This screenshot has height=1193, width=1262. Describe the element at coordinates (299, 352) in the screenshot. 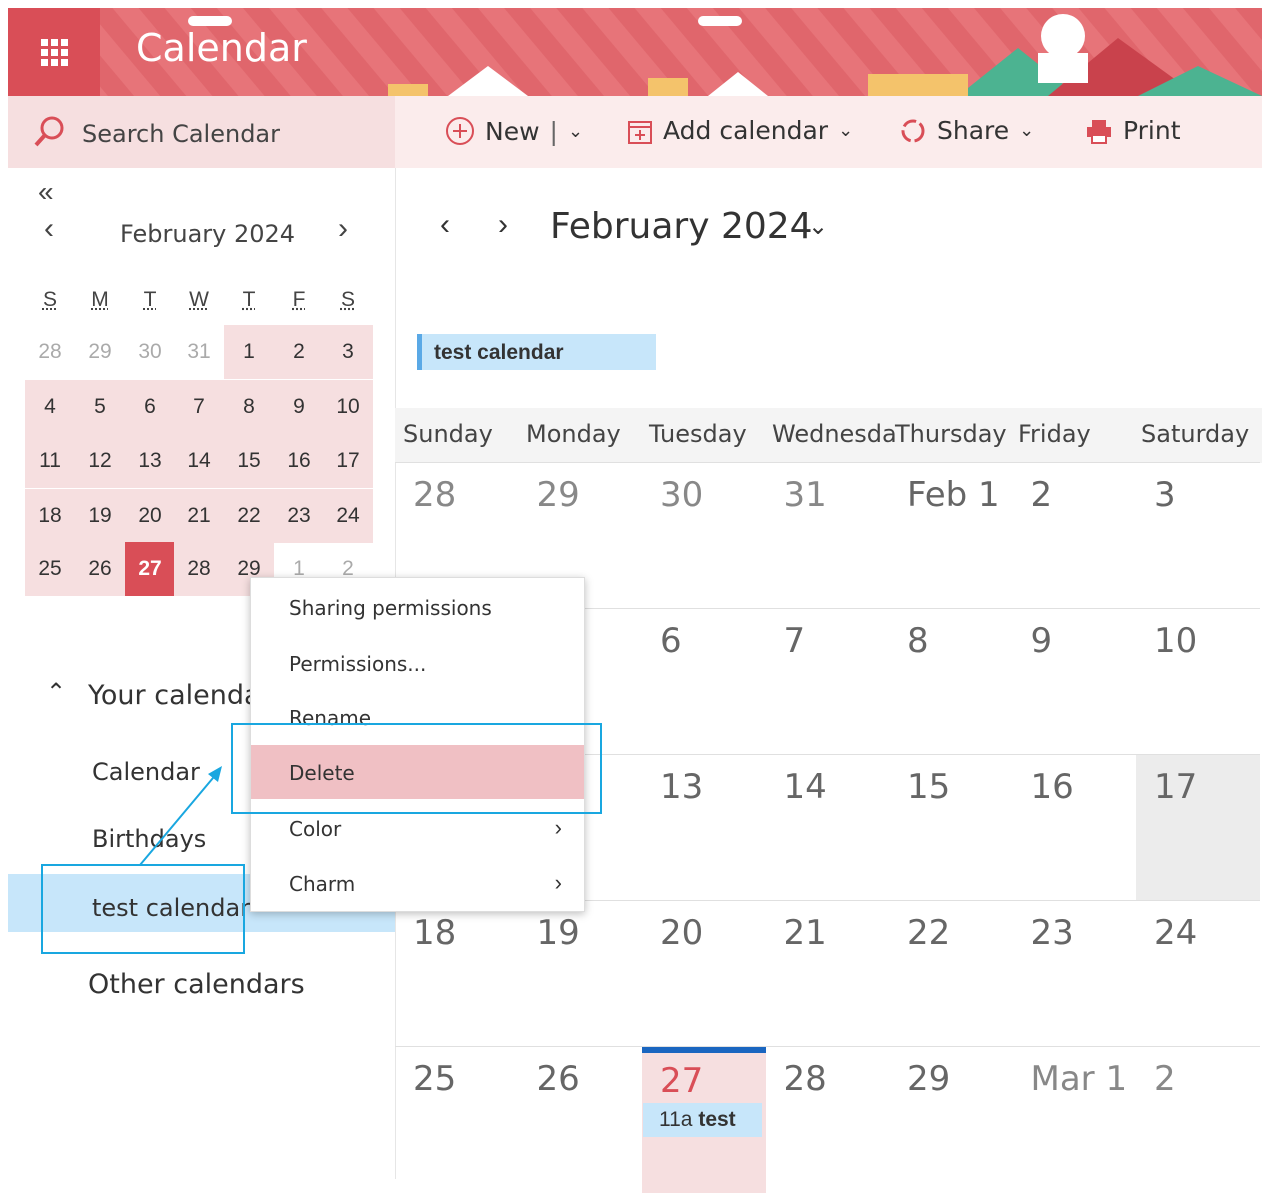

I see `mini-day: 2` at that location.